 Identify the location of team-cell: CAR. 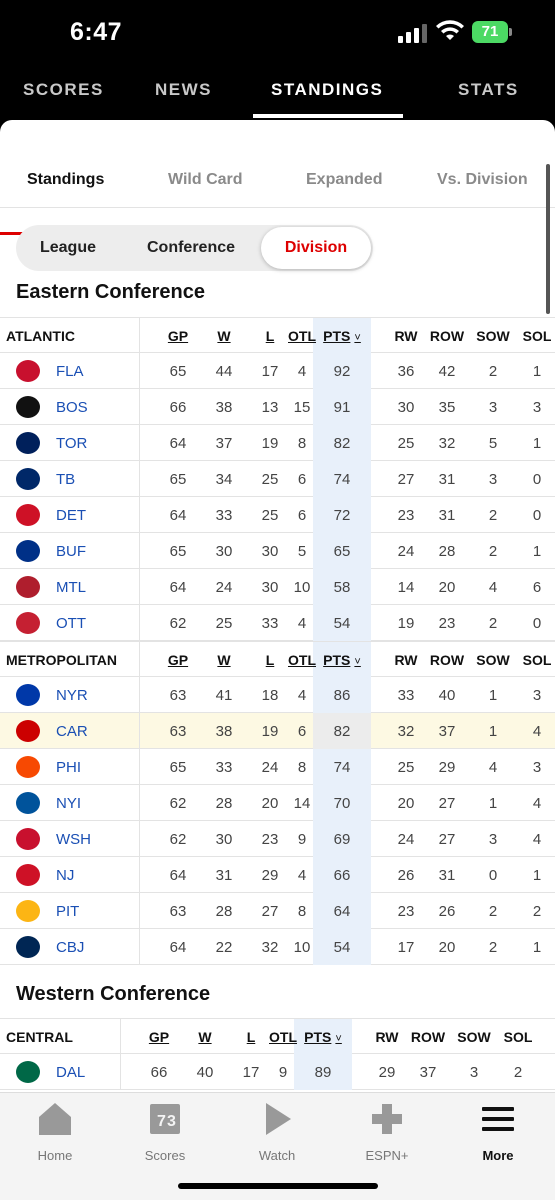
(70, 731).